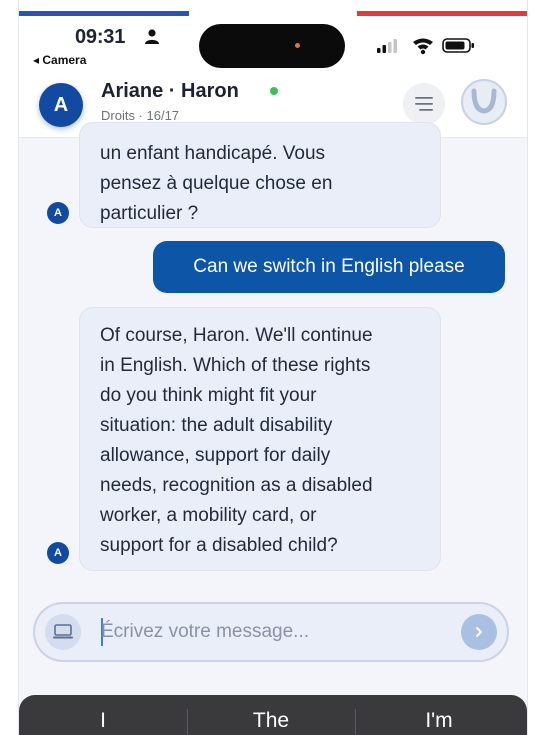 This screenshot has height=735, width=545. I want to click on user-message-bubble: Can we switch in English please, so click(329, 267).